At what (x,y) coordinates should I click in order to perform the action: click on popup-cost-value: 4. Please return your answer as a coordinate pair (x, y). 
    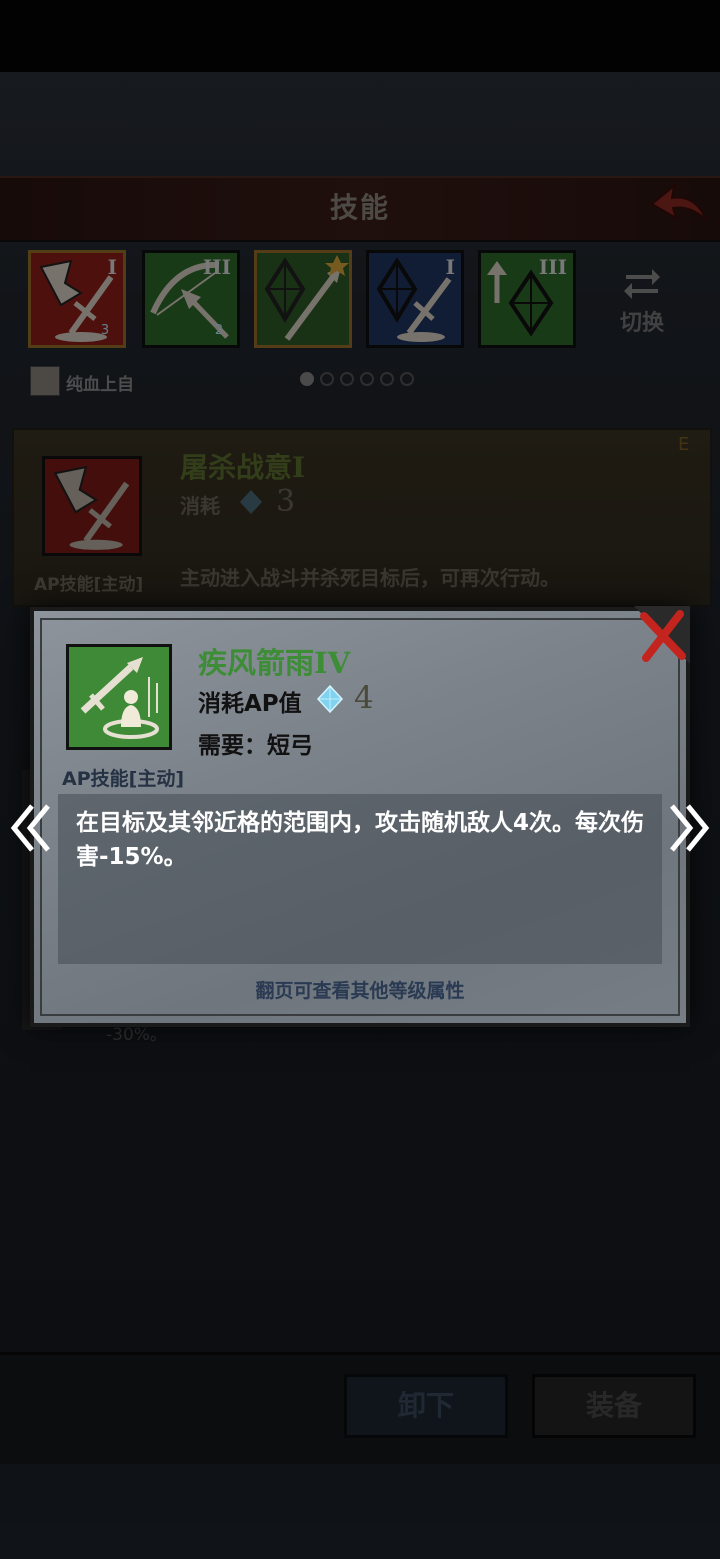
    Looking at the image, I should click on (364, 698).